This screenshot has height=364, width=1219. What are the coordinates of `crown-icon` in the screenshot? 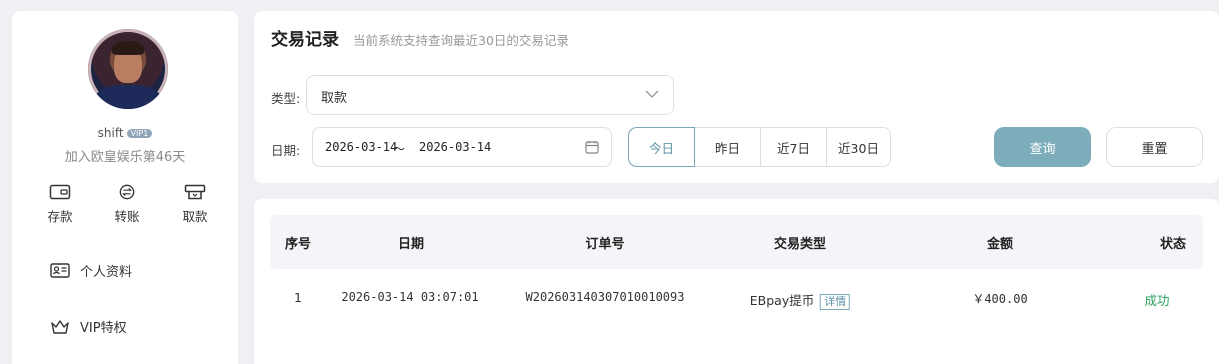 It's located at (60, 326).